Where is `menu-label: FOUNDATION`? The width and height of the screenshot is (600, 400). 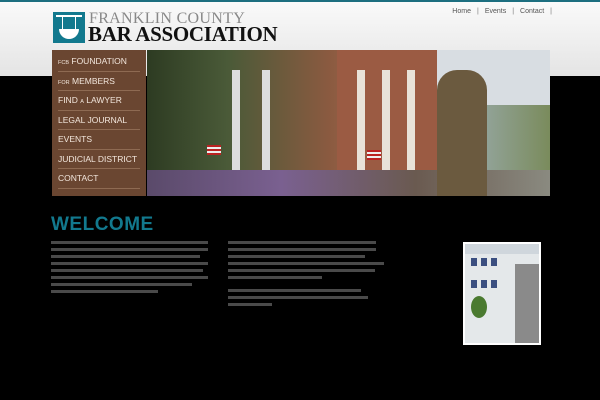 menu-label: FOUNDATION is located at coordinates (99, 61).